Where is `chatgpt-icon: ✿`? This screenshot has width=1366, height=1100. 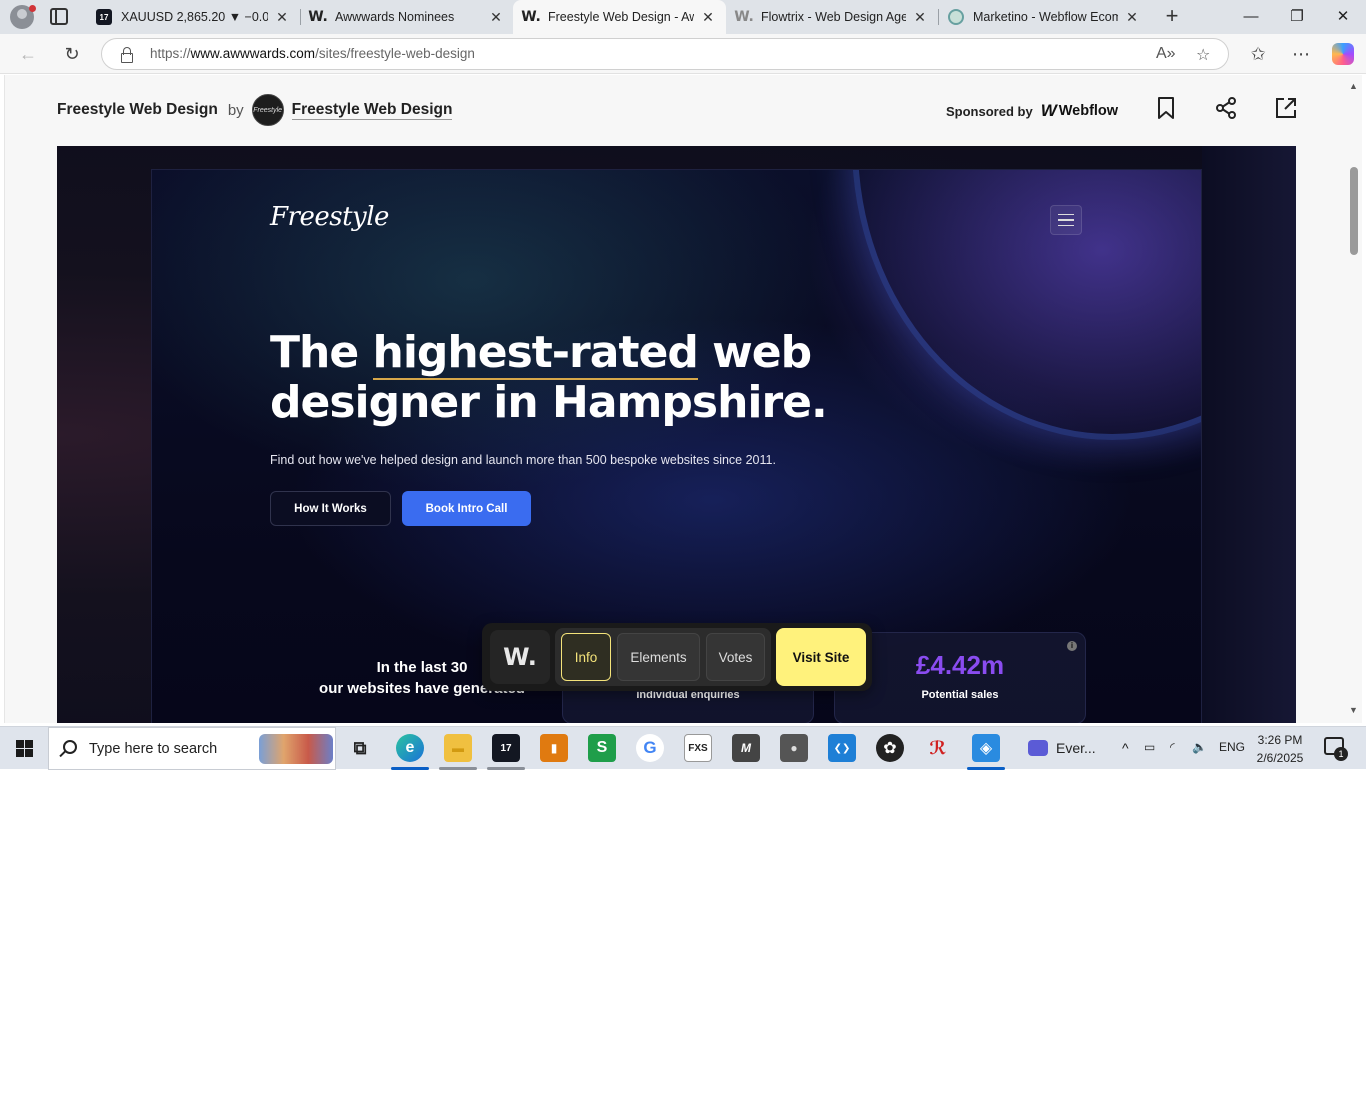 chatgpt-icon: ✿ is located at coordinates (890, 748).